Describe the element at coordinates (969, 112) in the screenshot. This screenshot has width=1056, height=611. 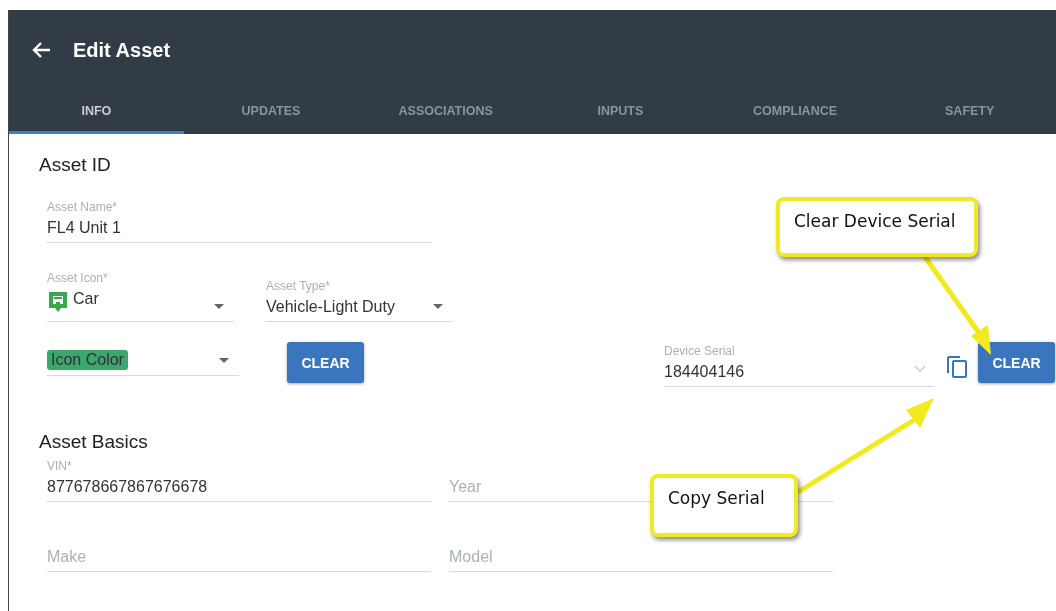
I see `tab: SAFETY` at that location.